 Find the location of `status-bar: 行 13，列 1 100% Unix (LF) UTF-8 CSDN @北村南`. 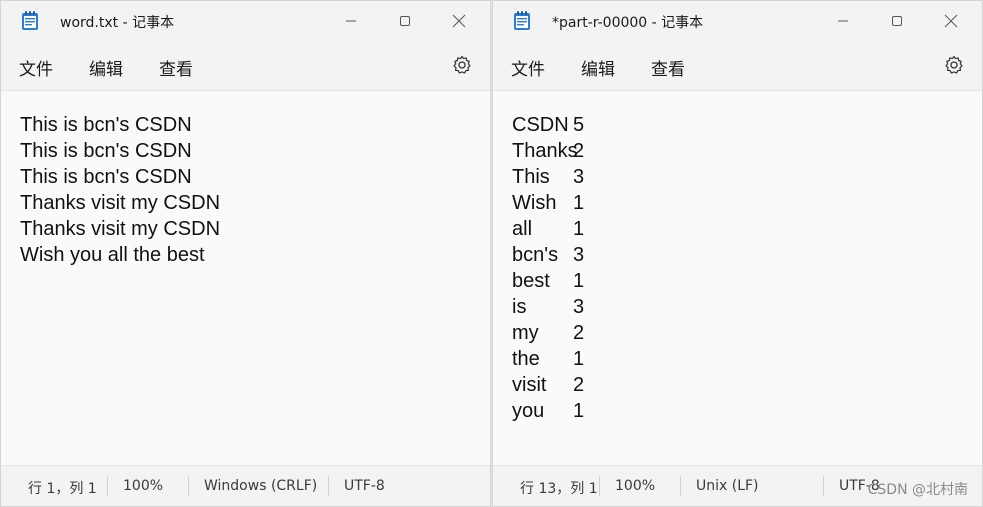

status-bar: 行 13，列 1 100% Unix (LF) UTF-8 CSDN @北村南 is located at coordinates (737, 485).